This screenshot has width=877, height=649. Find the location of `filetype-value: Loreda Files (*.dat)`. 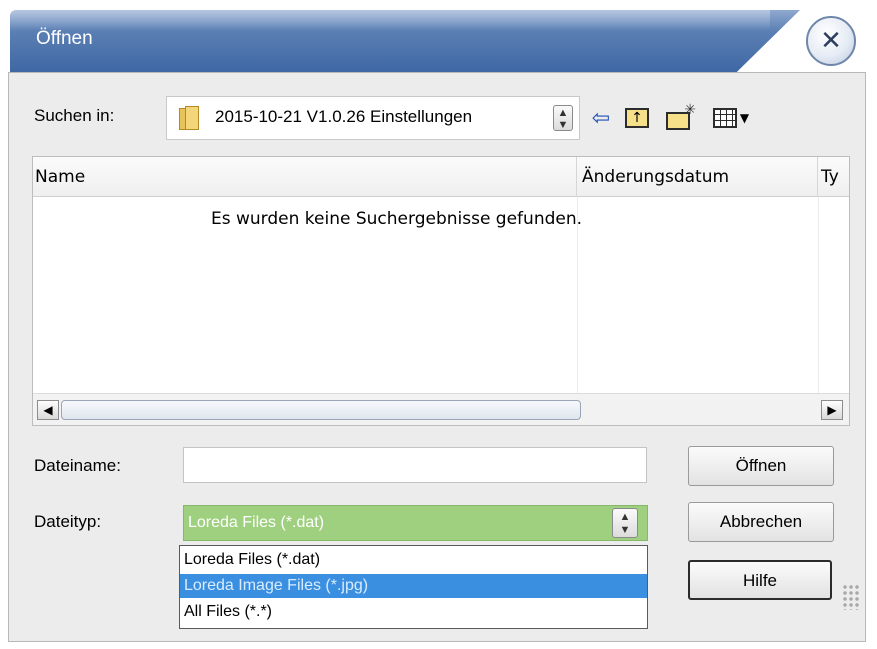

filetype-value: Loreda Files (*.dat) is located at coordinates (256, 522).